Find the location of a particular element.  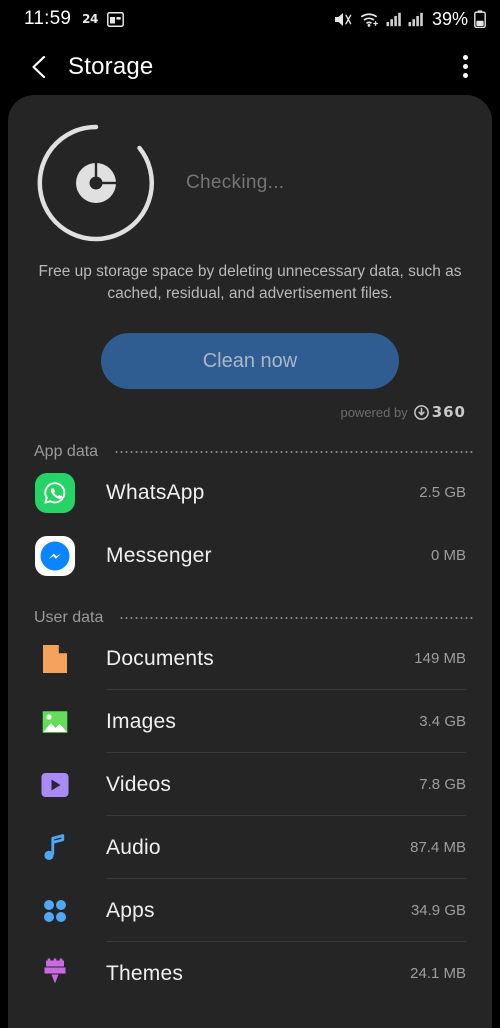

clean-button-container: Clean now is located at coordinates (250, 361).